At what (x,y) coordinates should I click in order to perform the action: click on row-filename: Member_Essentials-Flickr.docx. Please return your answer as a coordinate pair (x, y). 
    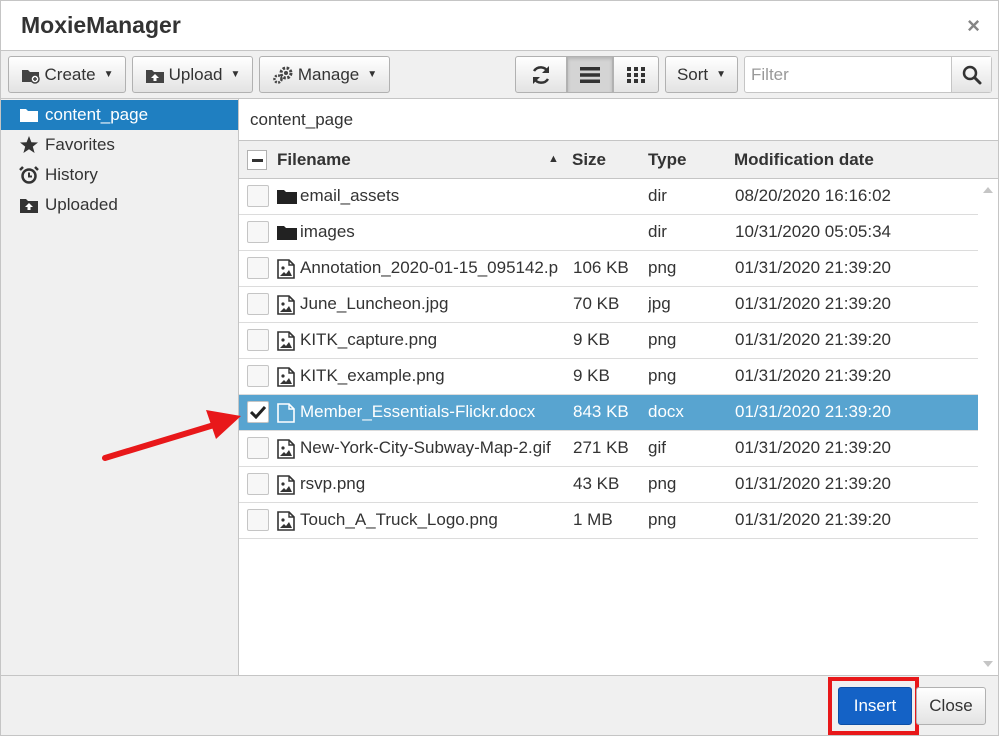
    Looking at the image, I should click on (418, 411).